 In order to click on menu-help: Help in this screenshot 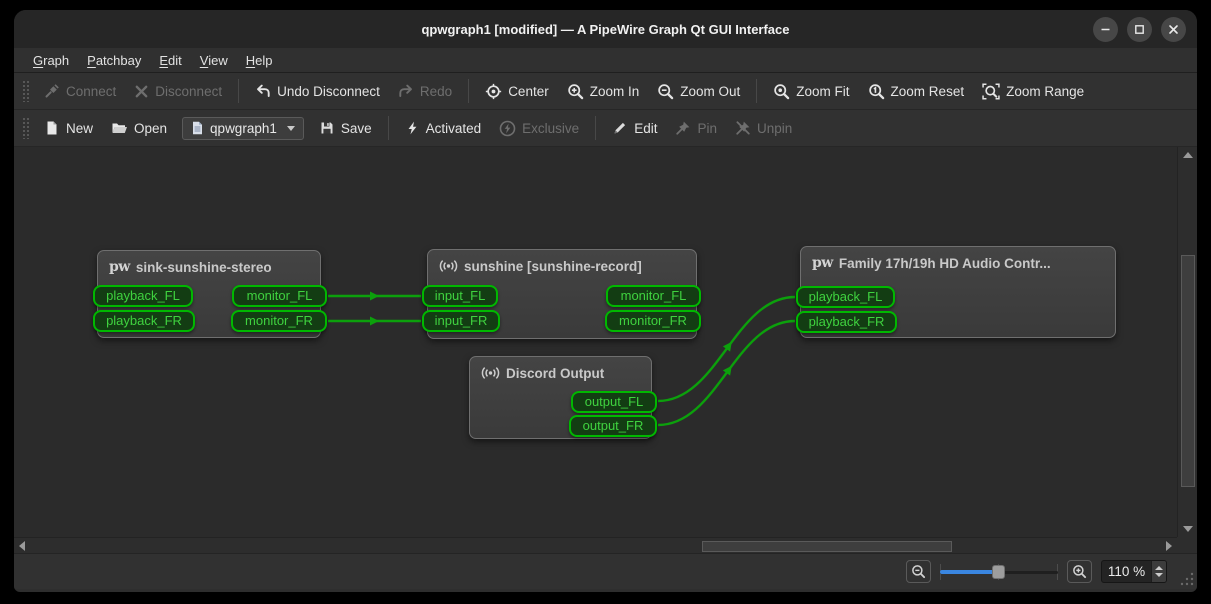, I will do `click(259, 60)`.